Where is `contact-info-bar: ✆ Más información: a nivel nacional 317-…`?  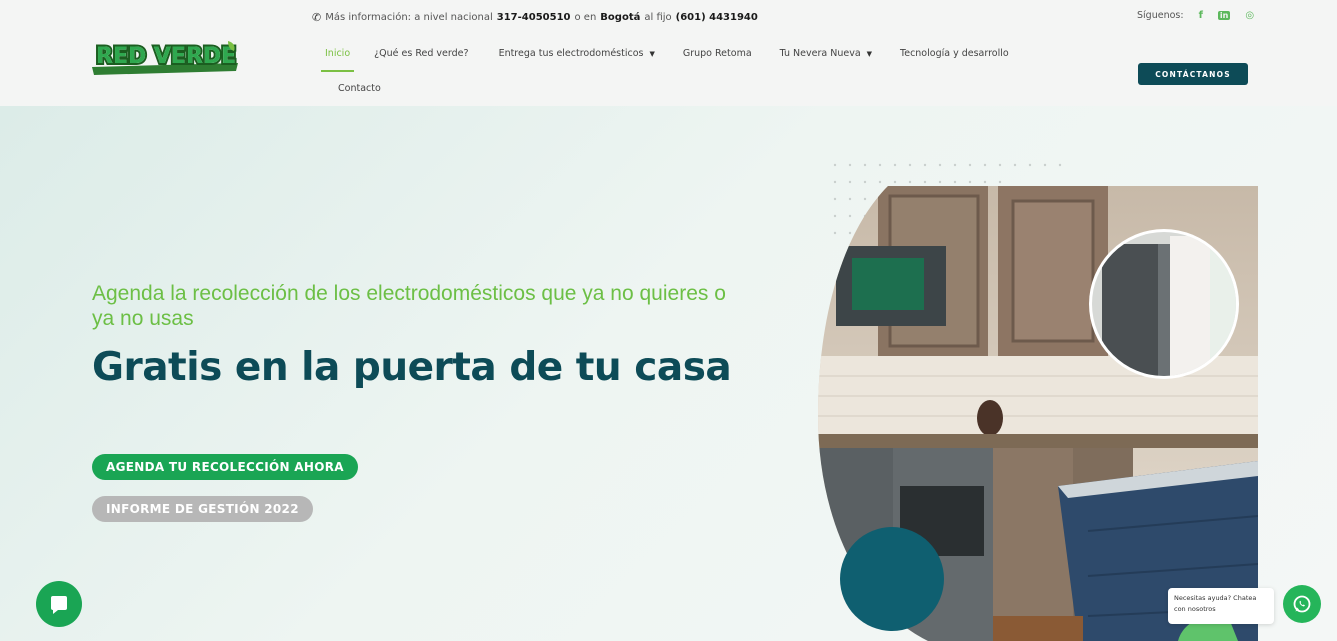
contact-info-bar: ✆ Más información: a nivel nacional 317-… is located at coordinates (535, 17).